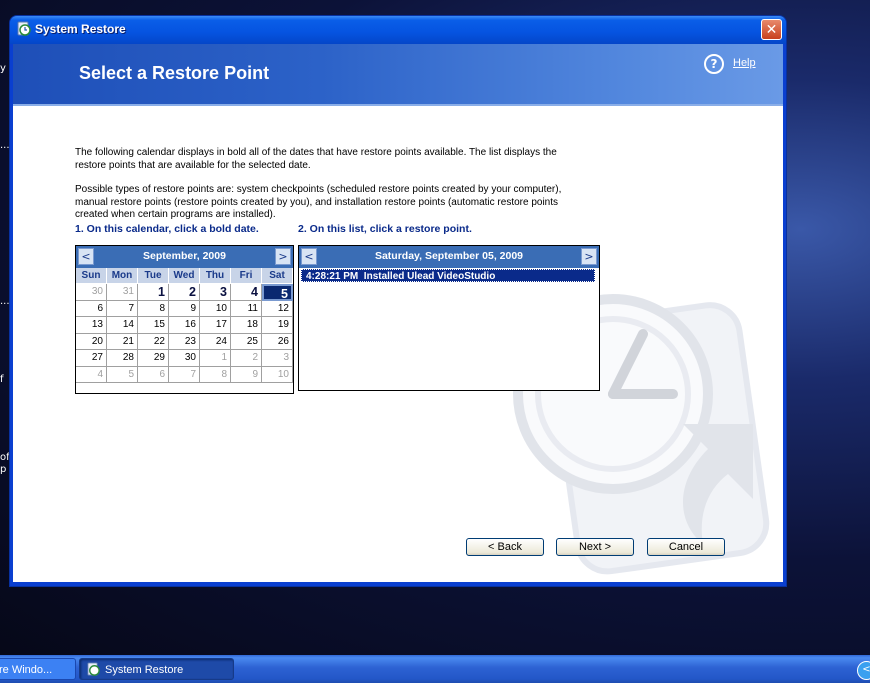  What do you see at coordinates (505, 547) in the screenshot?
I see `back-button: < Back` at bounding box center [505, 547].